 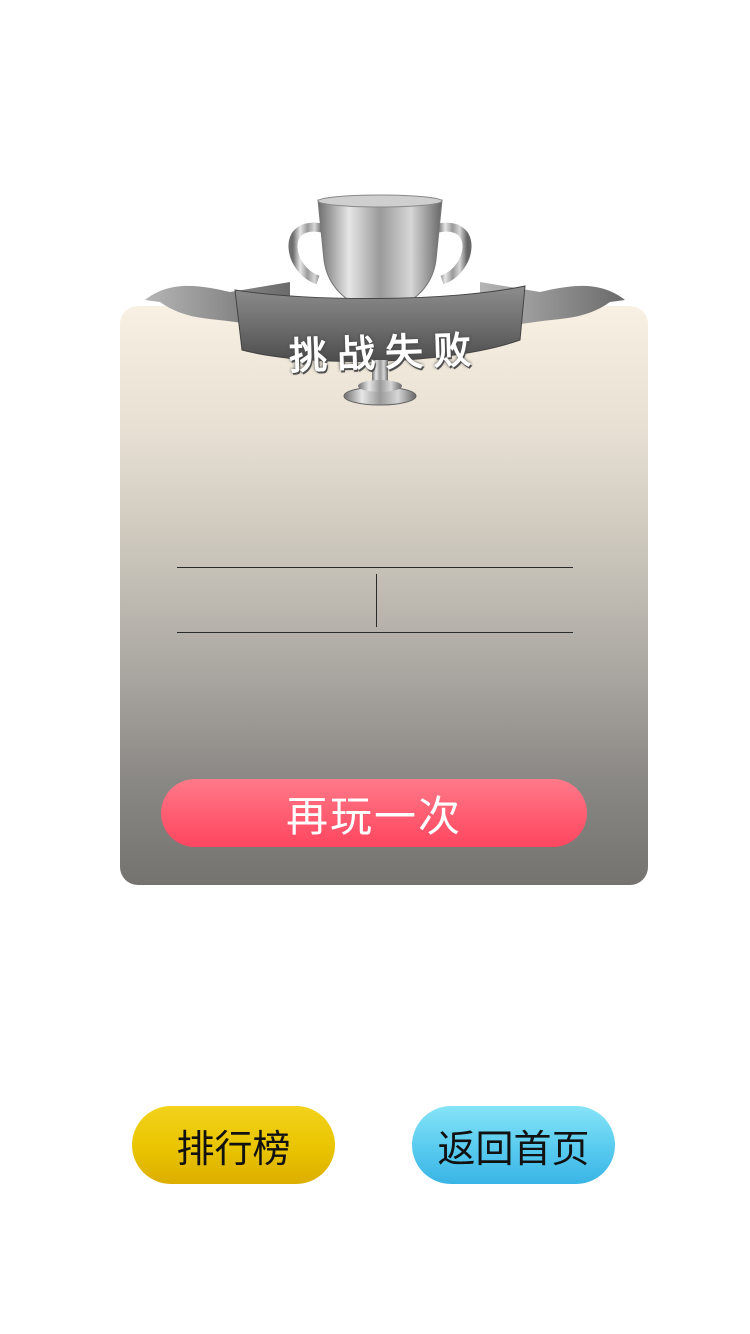 I want to click on trophy-emblem: 挑战失败, so click(x=385, y=302).